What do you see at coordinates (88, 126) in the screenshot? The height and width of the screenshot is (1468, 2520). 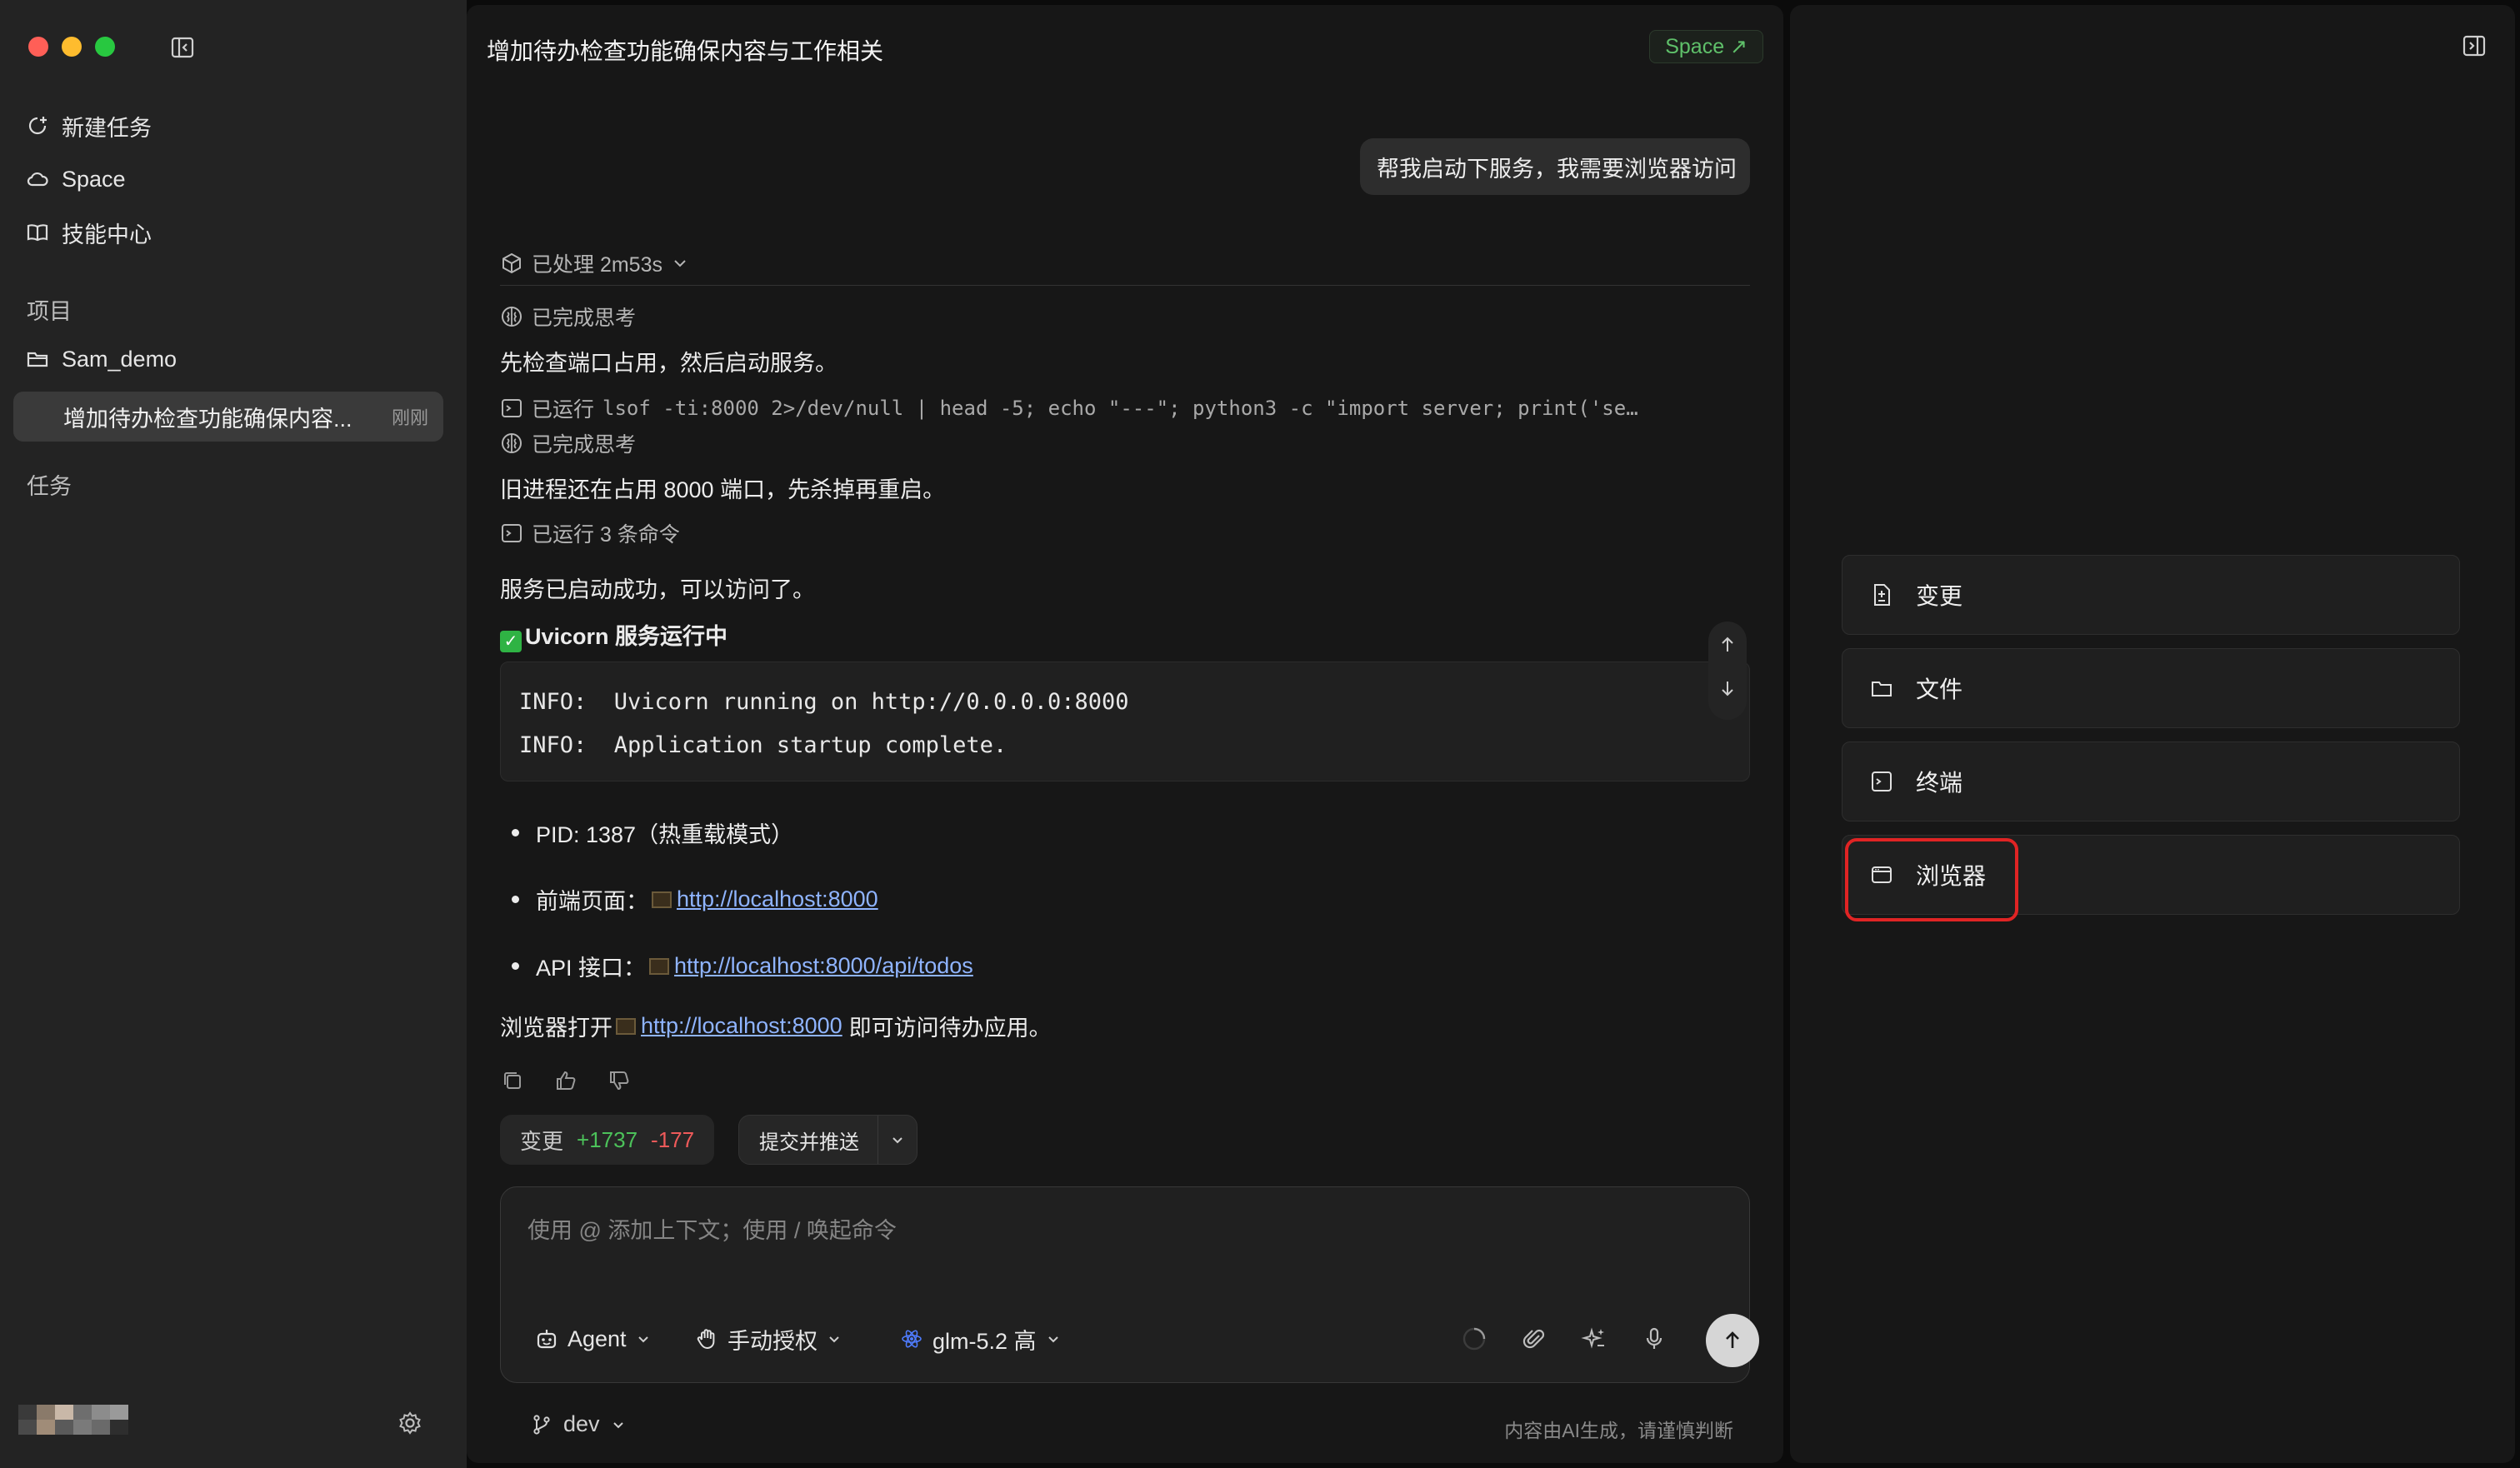 I see `sidebar-item-new-task: 新建任务` at bounding box center [88, 126].